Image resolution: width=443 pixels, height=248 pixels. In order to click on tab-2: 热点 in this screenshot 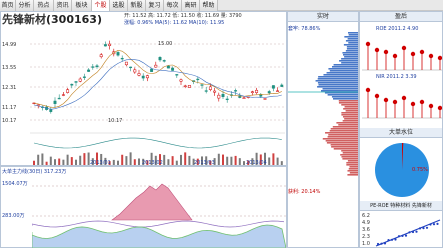, I will do `click(44, 5)`.